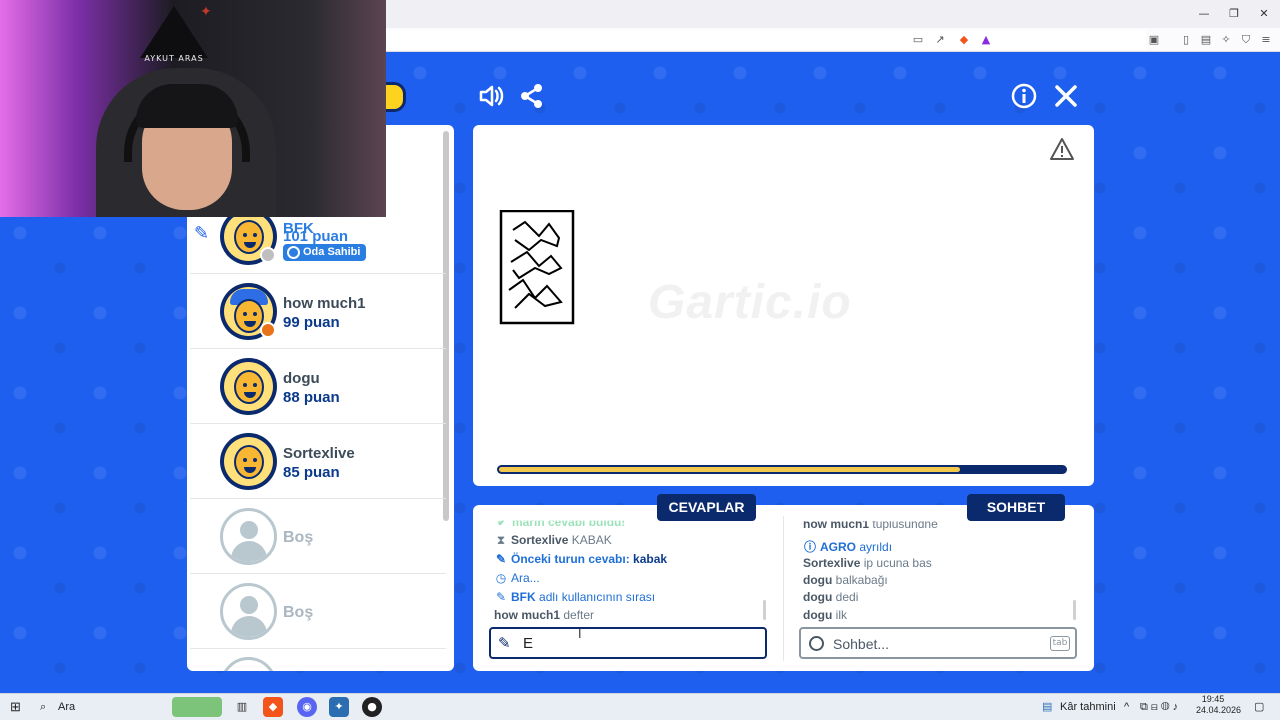 The image size is (1280, 720). Describe the element at coordinates (311, 397) in the screenshot. I see `player-points: 88 puan` at that location.